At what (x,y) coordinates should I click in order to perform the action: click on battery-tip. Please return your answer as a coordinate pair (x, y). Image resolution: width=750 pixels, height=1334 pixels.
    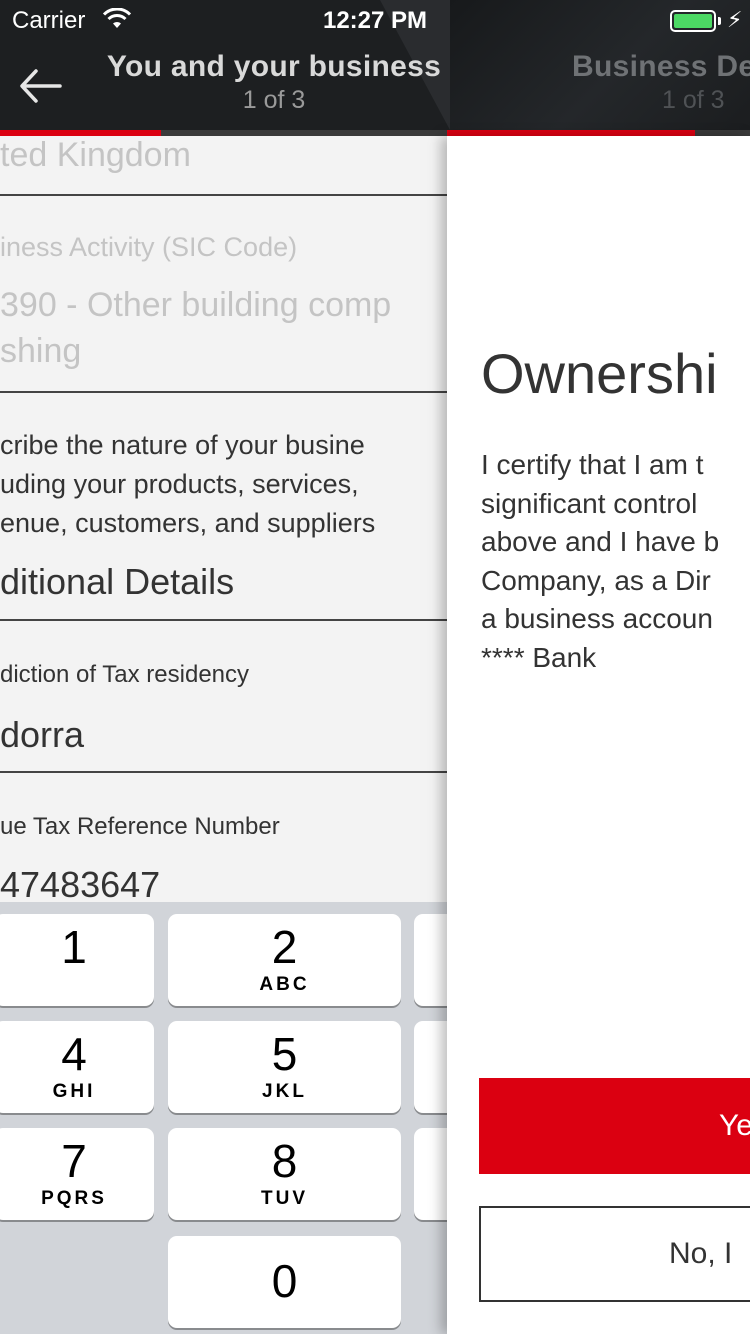
    Looking at the image, I should click on (719, 21).